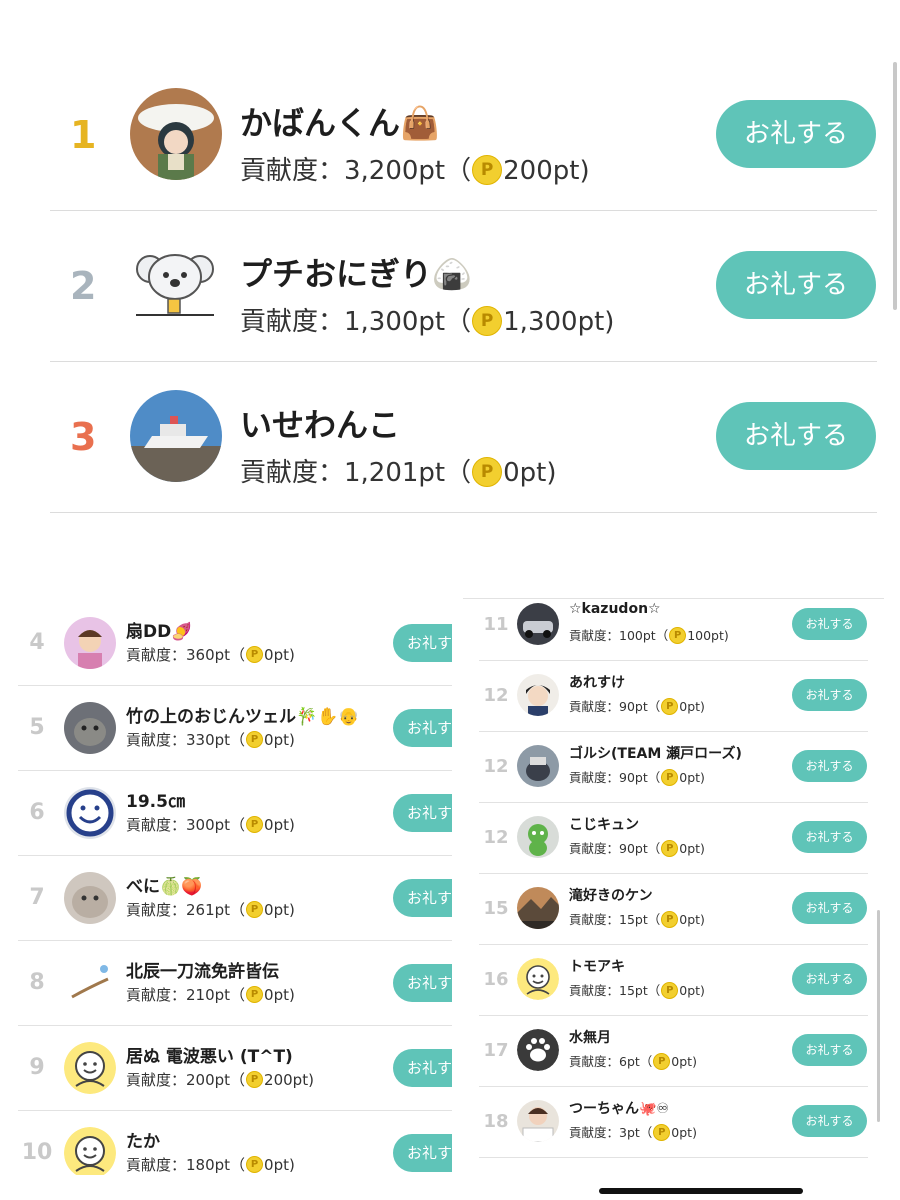  What do you see at coordinates (496, 624) in the screenshot?
I see `rank-number: 11` at bounding box center [496, 624].